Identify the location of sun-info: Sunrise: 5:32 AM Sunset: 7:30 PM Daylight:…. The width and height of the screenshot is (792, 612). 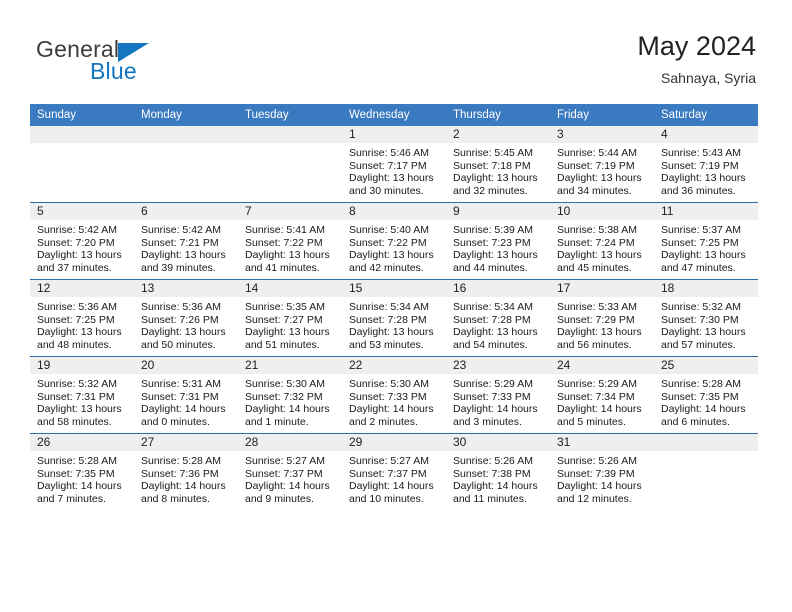
(706, 324).